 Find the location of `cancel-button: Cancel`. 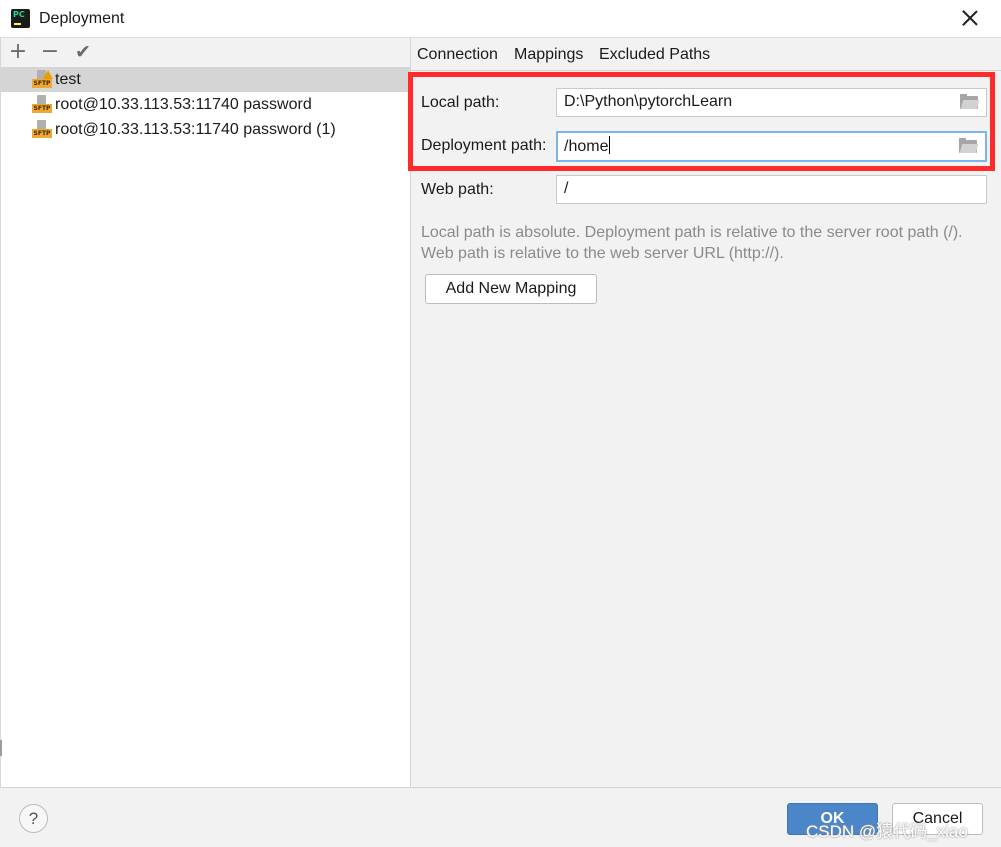

cancel-button: Cancel is located at coordinates (937, 819).